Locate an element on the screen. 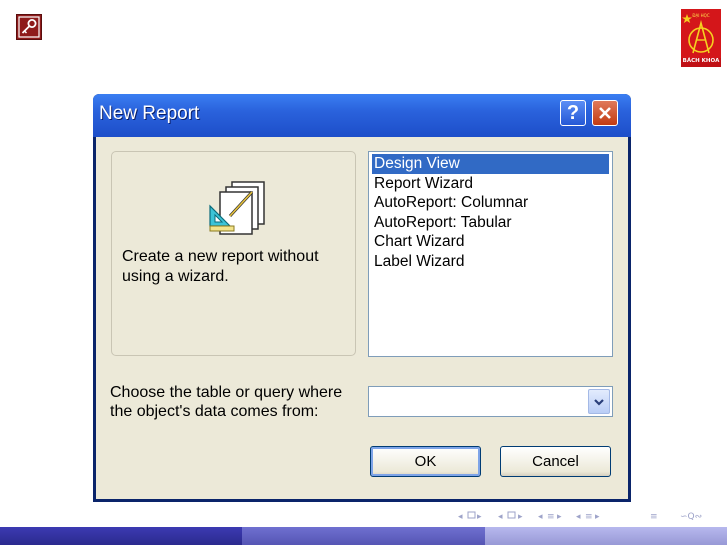  nav-next-frame-icon: ▸ is located at coordinates (479, 517).